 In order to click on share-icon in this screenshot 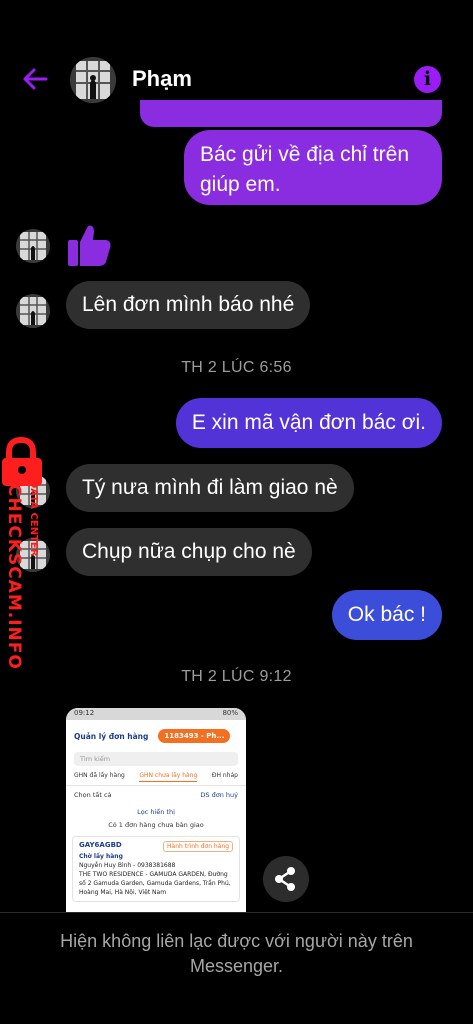, I will do `click(285, 879)`.